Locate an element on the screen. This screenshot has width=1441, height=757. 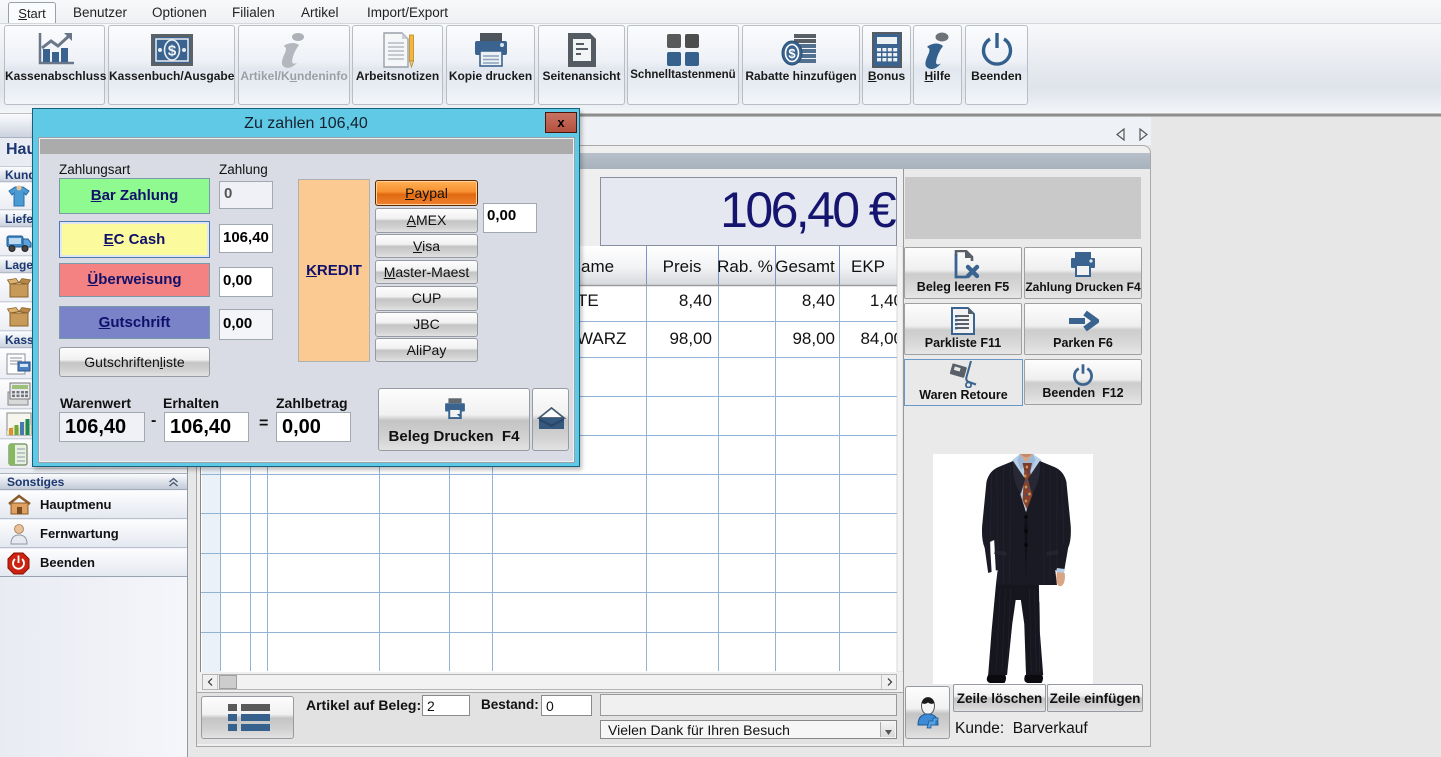
svg-text: ame is located at coordinates (597, 266).